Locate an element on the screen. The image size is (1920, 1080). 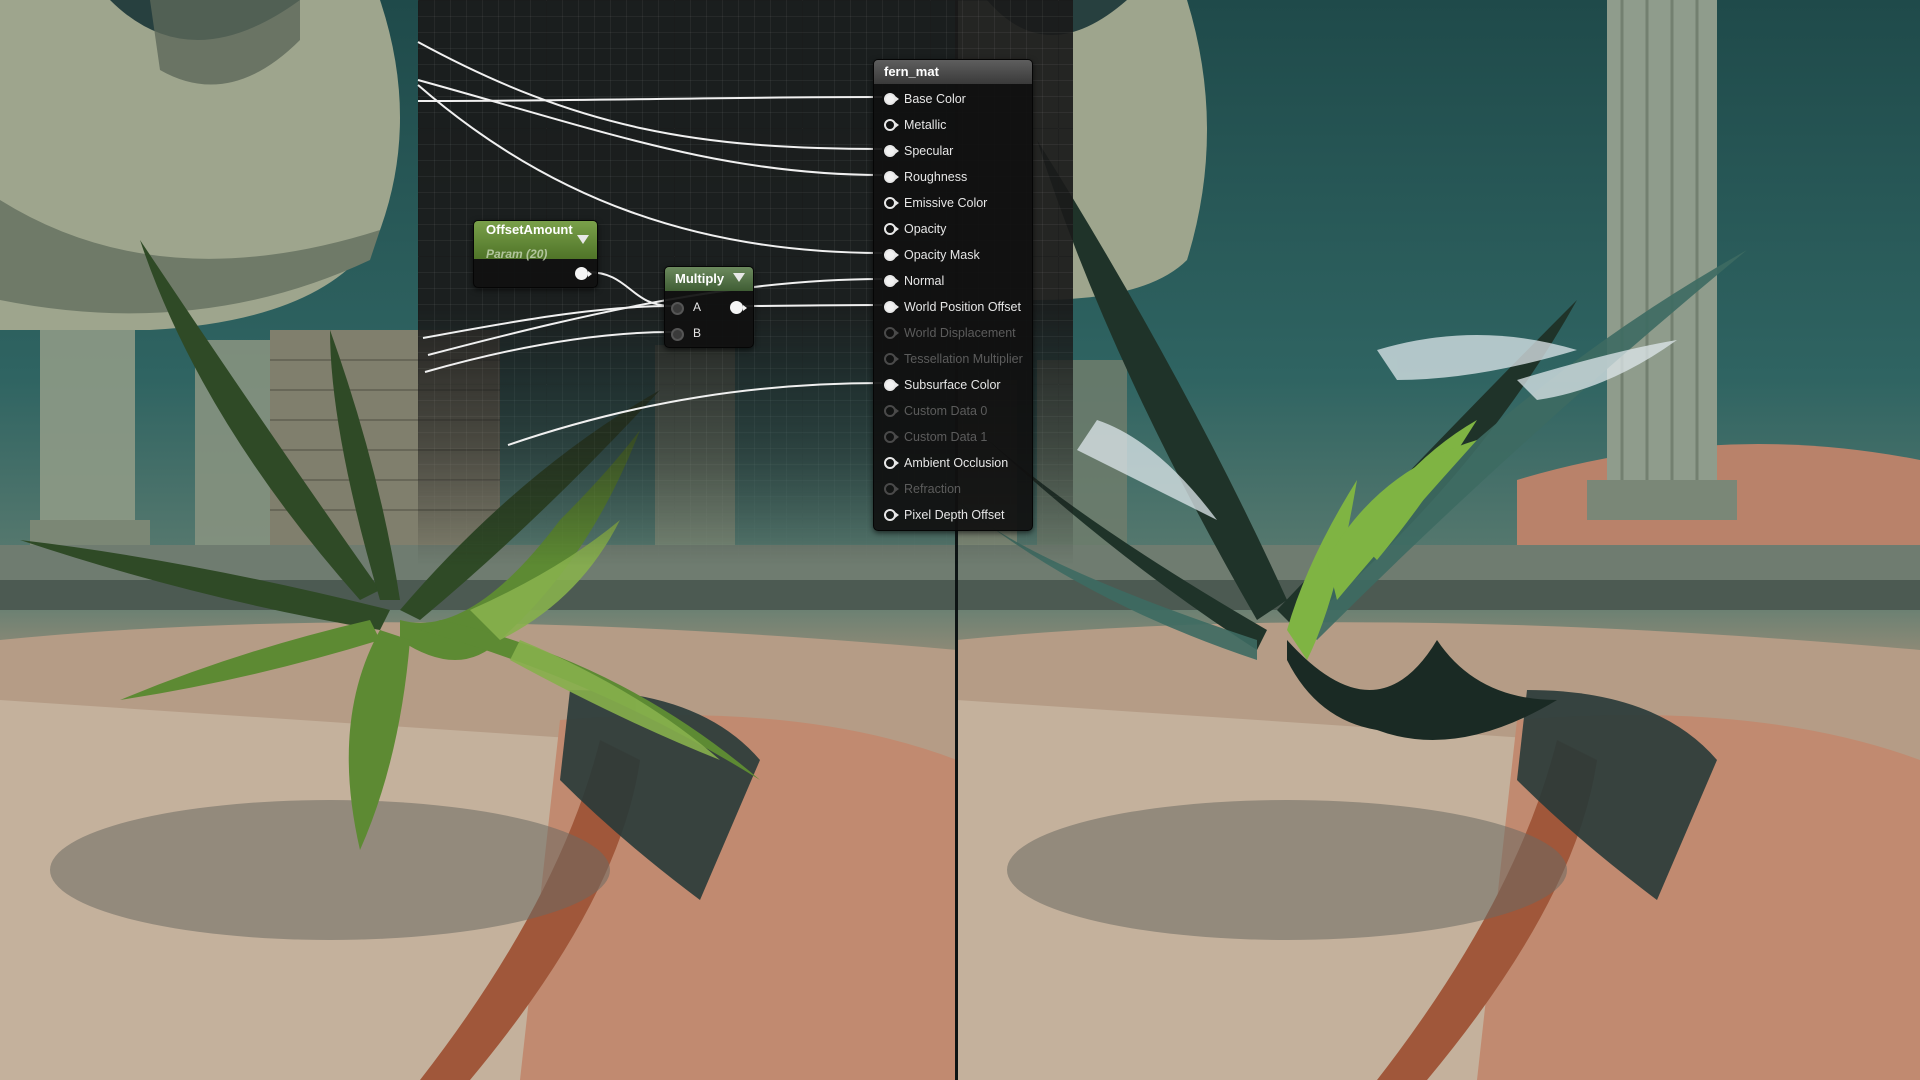
param-node-subtitle: Param (20) is located at coordinates (517, 254).